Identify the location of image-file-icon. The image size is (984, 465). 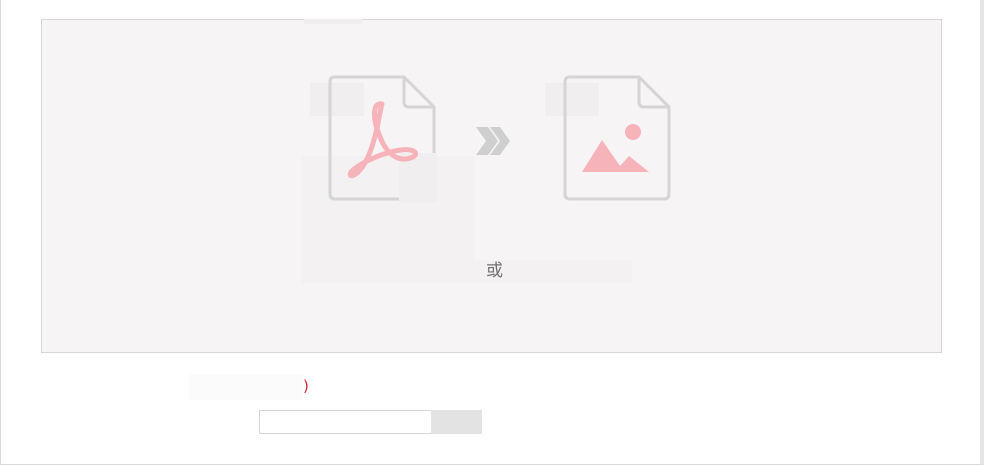
(617, 138).